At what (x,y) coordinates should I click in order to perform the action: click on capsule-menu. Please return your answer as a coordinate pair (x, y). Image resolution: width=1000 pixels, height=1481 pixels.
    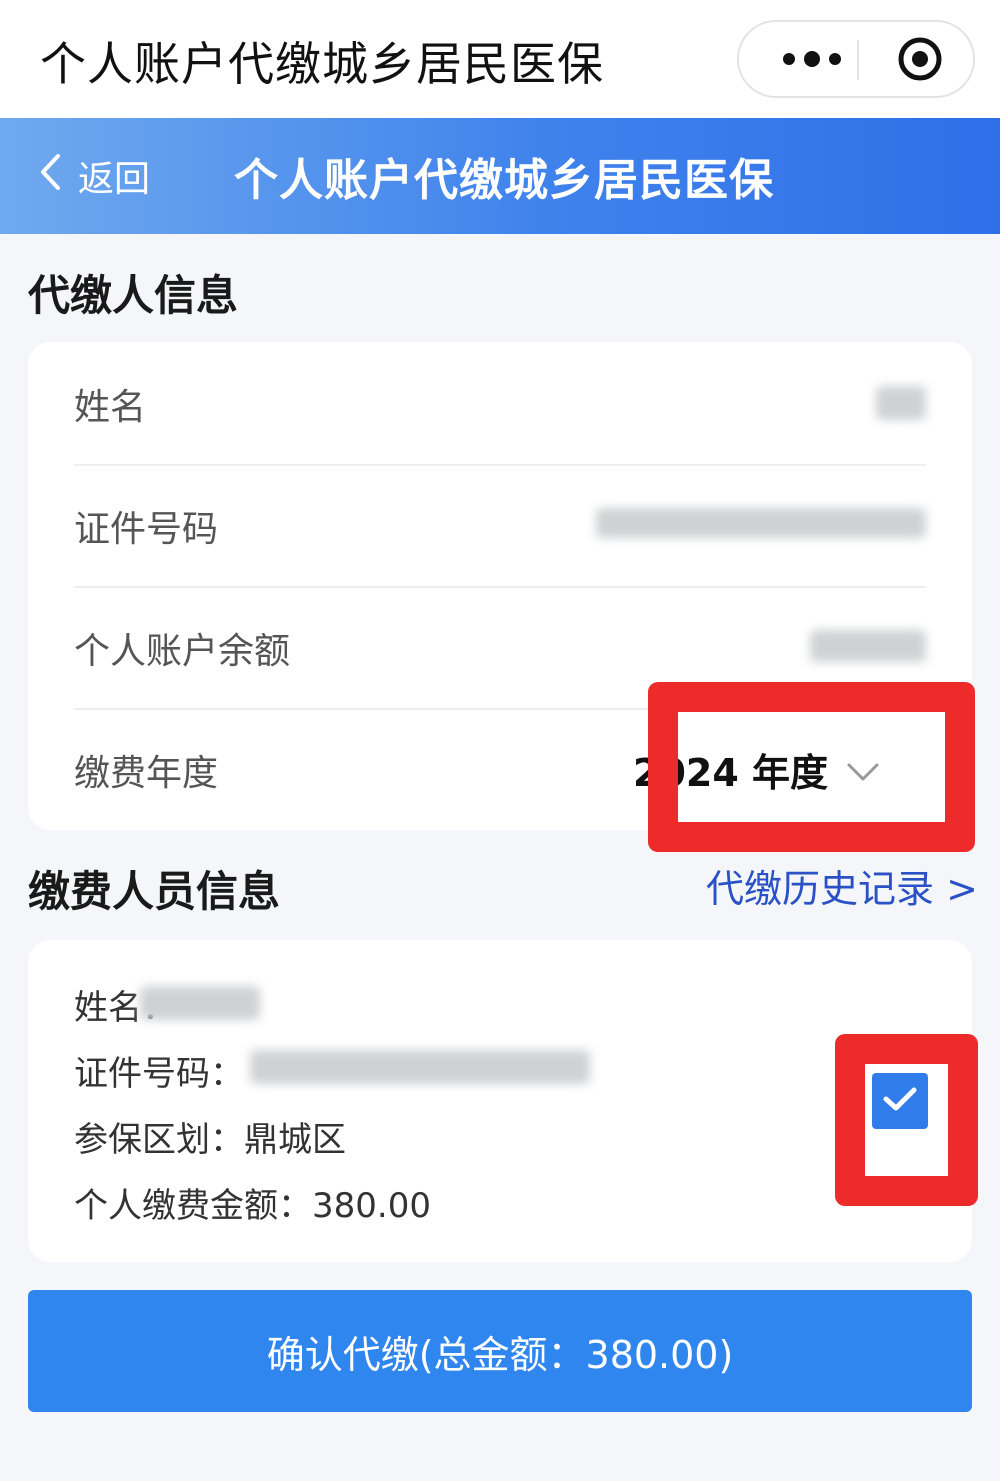
    Looking at the image, I should click on (856, 59).